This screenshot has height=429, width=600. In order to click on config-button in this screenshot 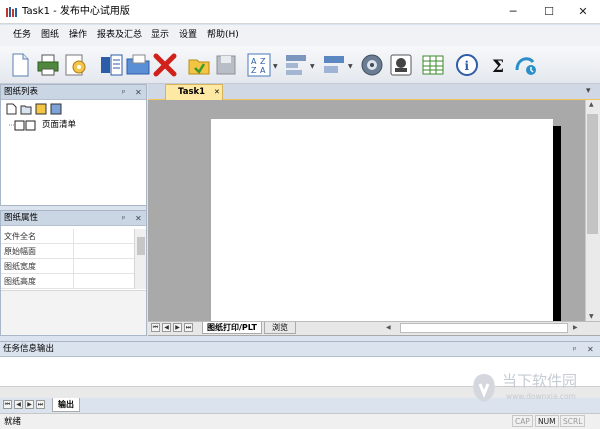, I will do `click(372, 65)`.